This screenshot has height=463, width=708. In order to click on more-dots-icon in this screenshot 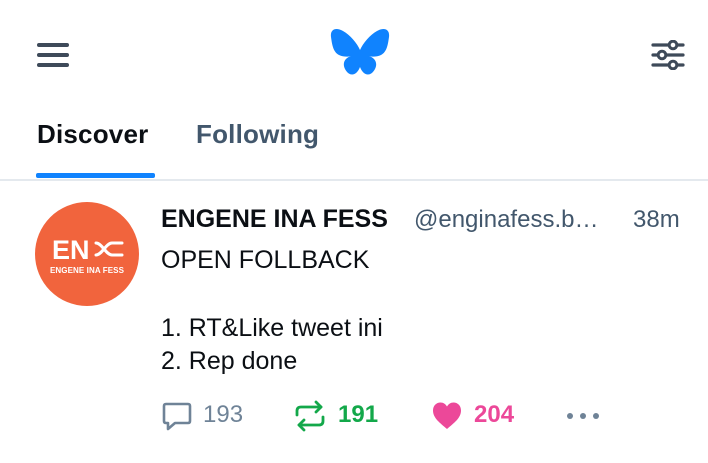, I will do `click(583, 416)`.